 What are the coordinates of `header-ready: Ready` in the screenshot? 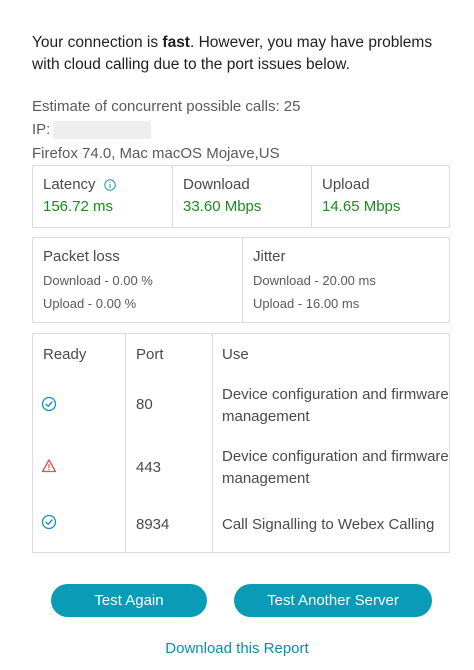 It's located at (65, 354).